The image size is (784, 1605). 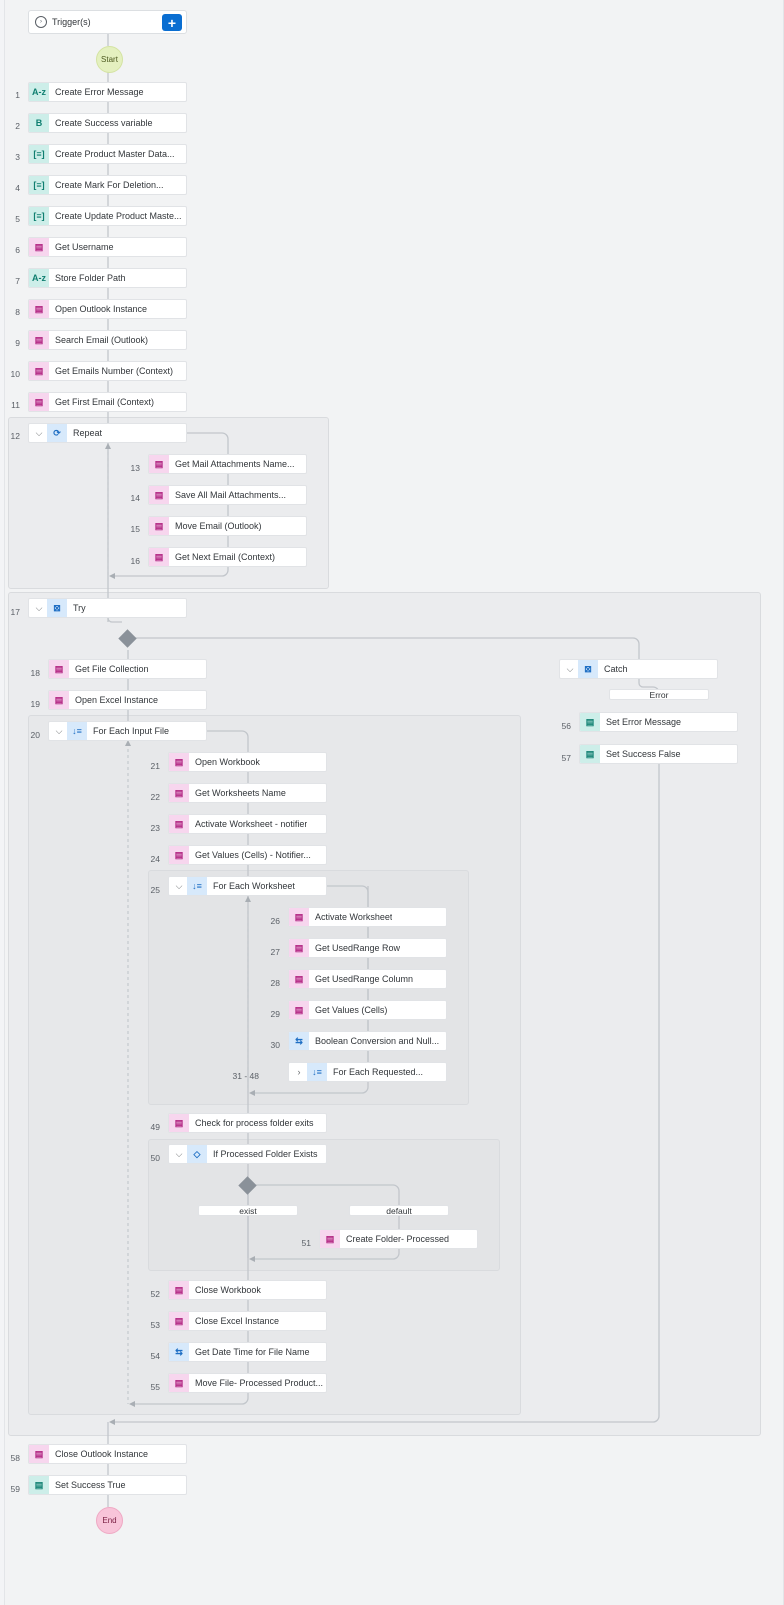 What do you see at coordinates (227, 526) in the screenshot?
I see `step-node: ▤ Move Email (Outlook)` at bounding box center [227, 526].